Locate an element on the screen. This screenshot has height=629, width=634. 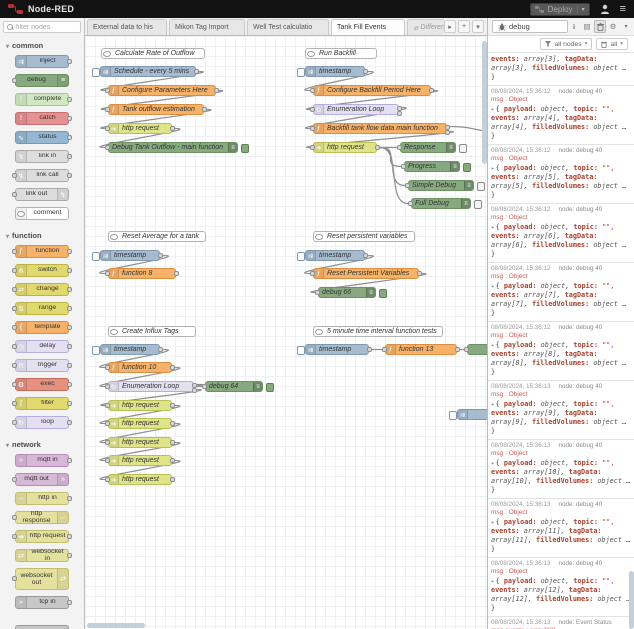
palette-category-network: ▾ network is located at coordinates (42, 443).